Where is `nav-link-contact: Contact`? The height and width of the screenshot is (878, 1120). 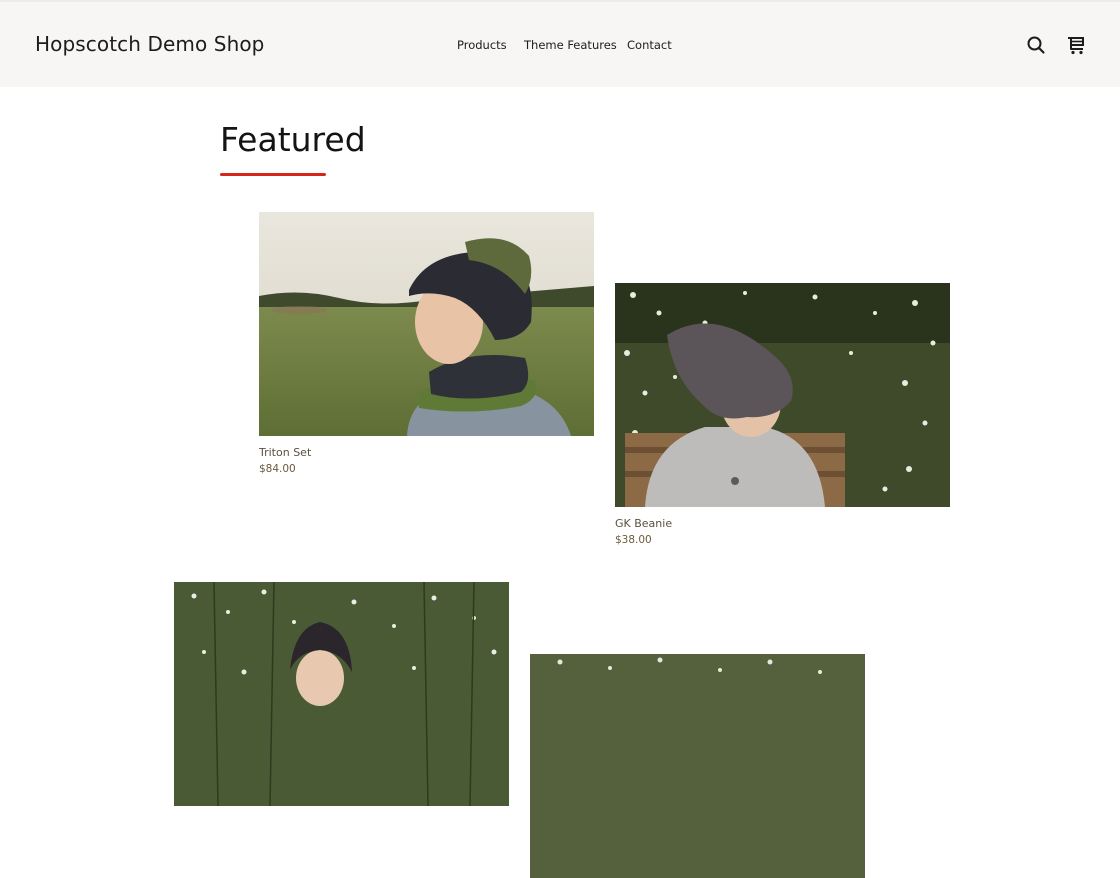
nav-link-contact: Contact is located at coordinates (649, 45).